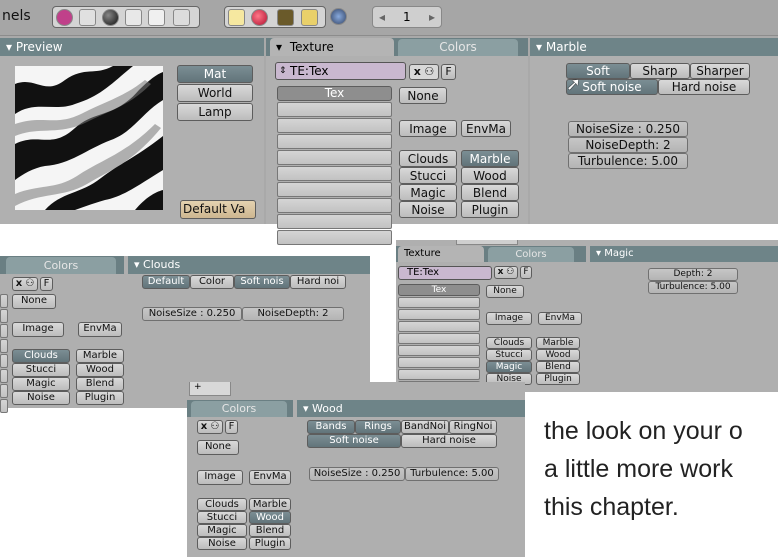 The height and width of the screenshot is (557, 778). What do you see at coordinates (425, 427) in the screenshot?
I see `bandnoise-button: BandNoi` at bounding box center [425, 427].